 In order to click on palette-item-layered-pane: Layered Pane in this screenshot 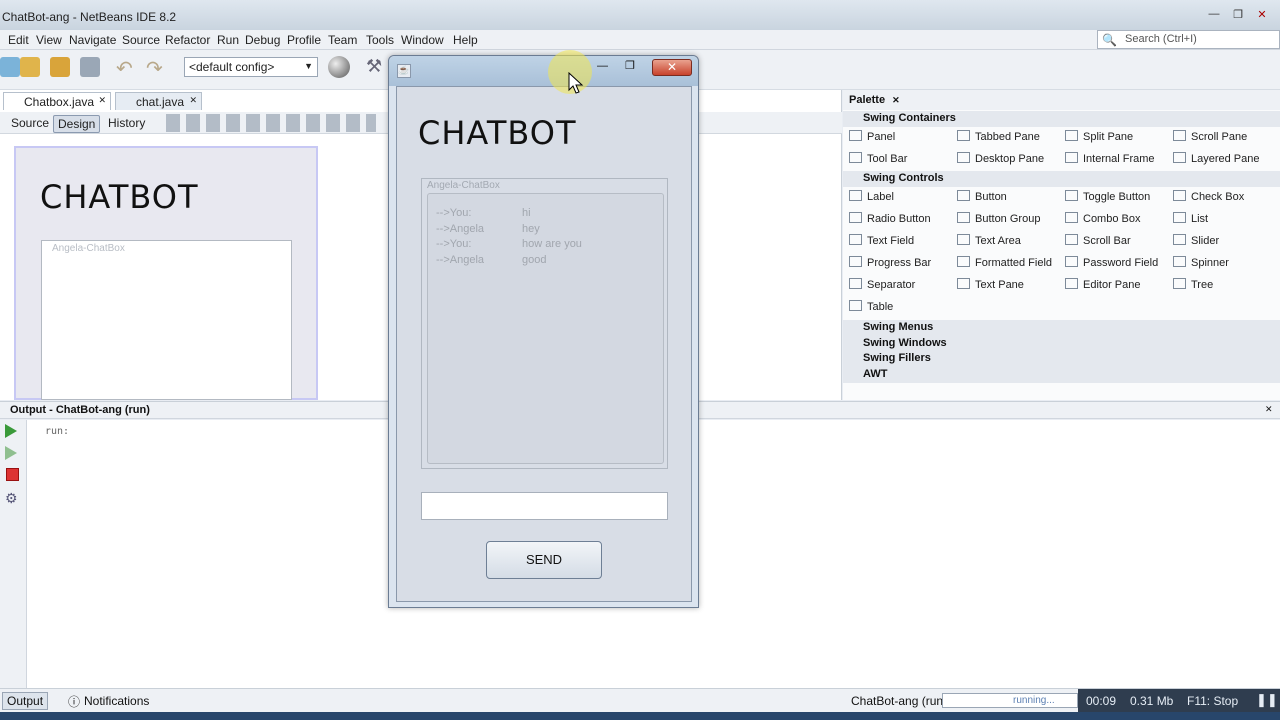, I will do `click(1223, 159)`.